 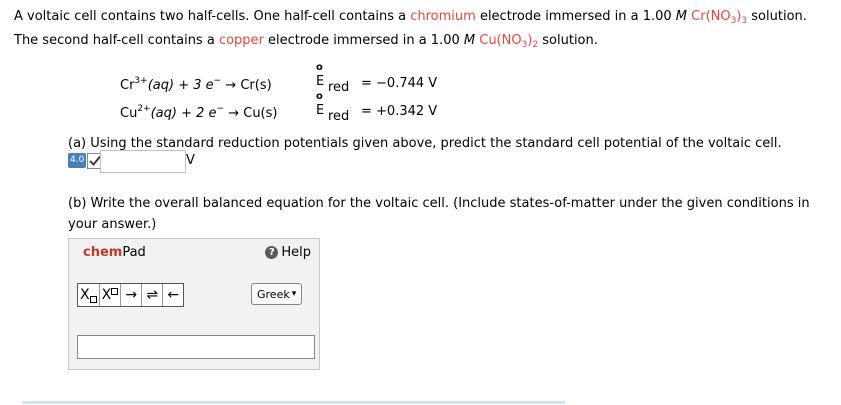 I want to click on points-value: 4.0, so click(x=77, y=160).